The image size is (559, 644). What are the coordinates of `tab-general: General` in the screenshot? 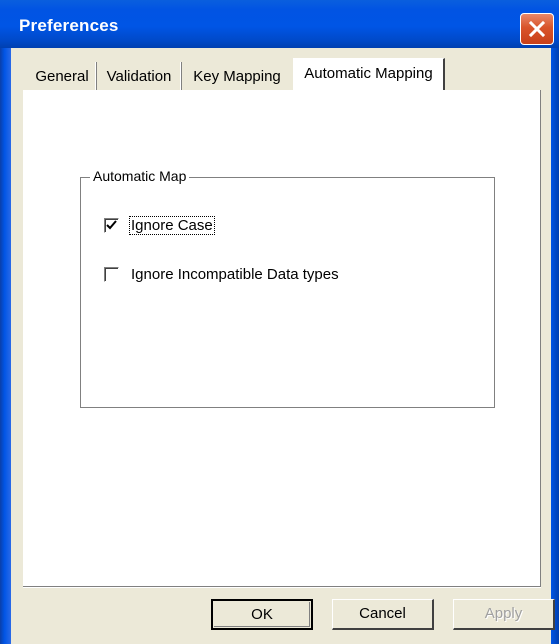 It's located at (62, 75).